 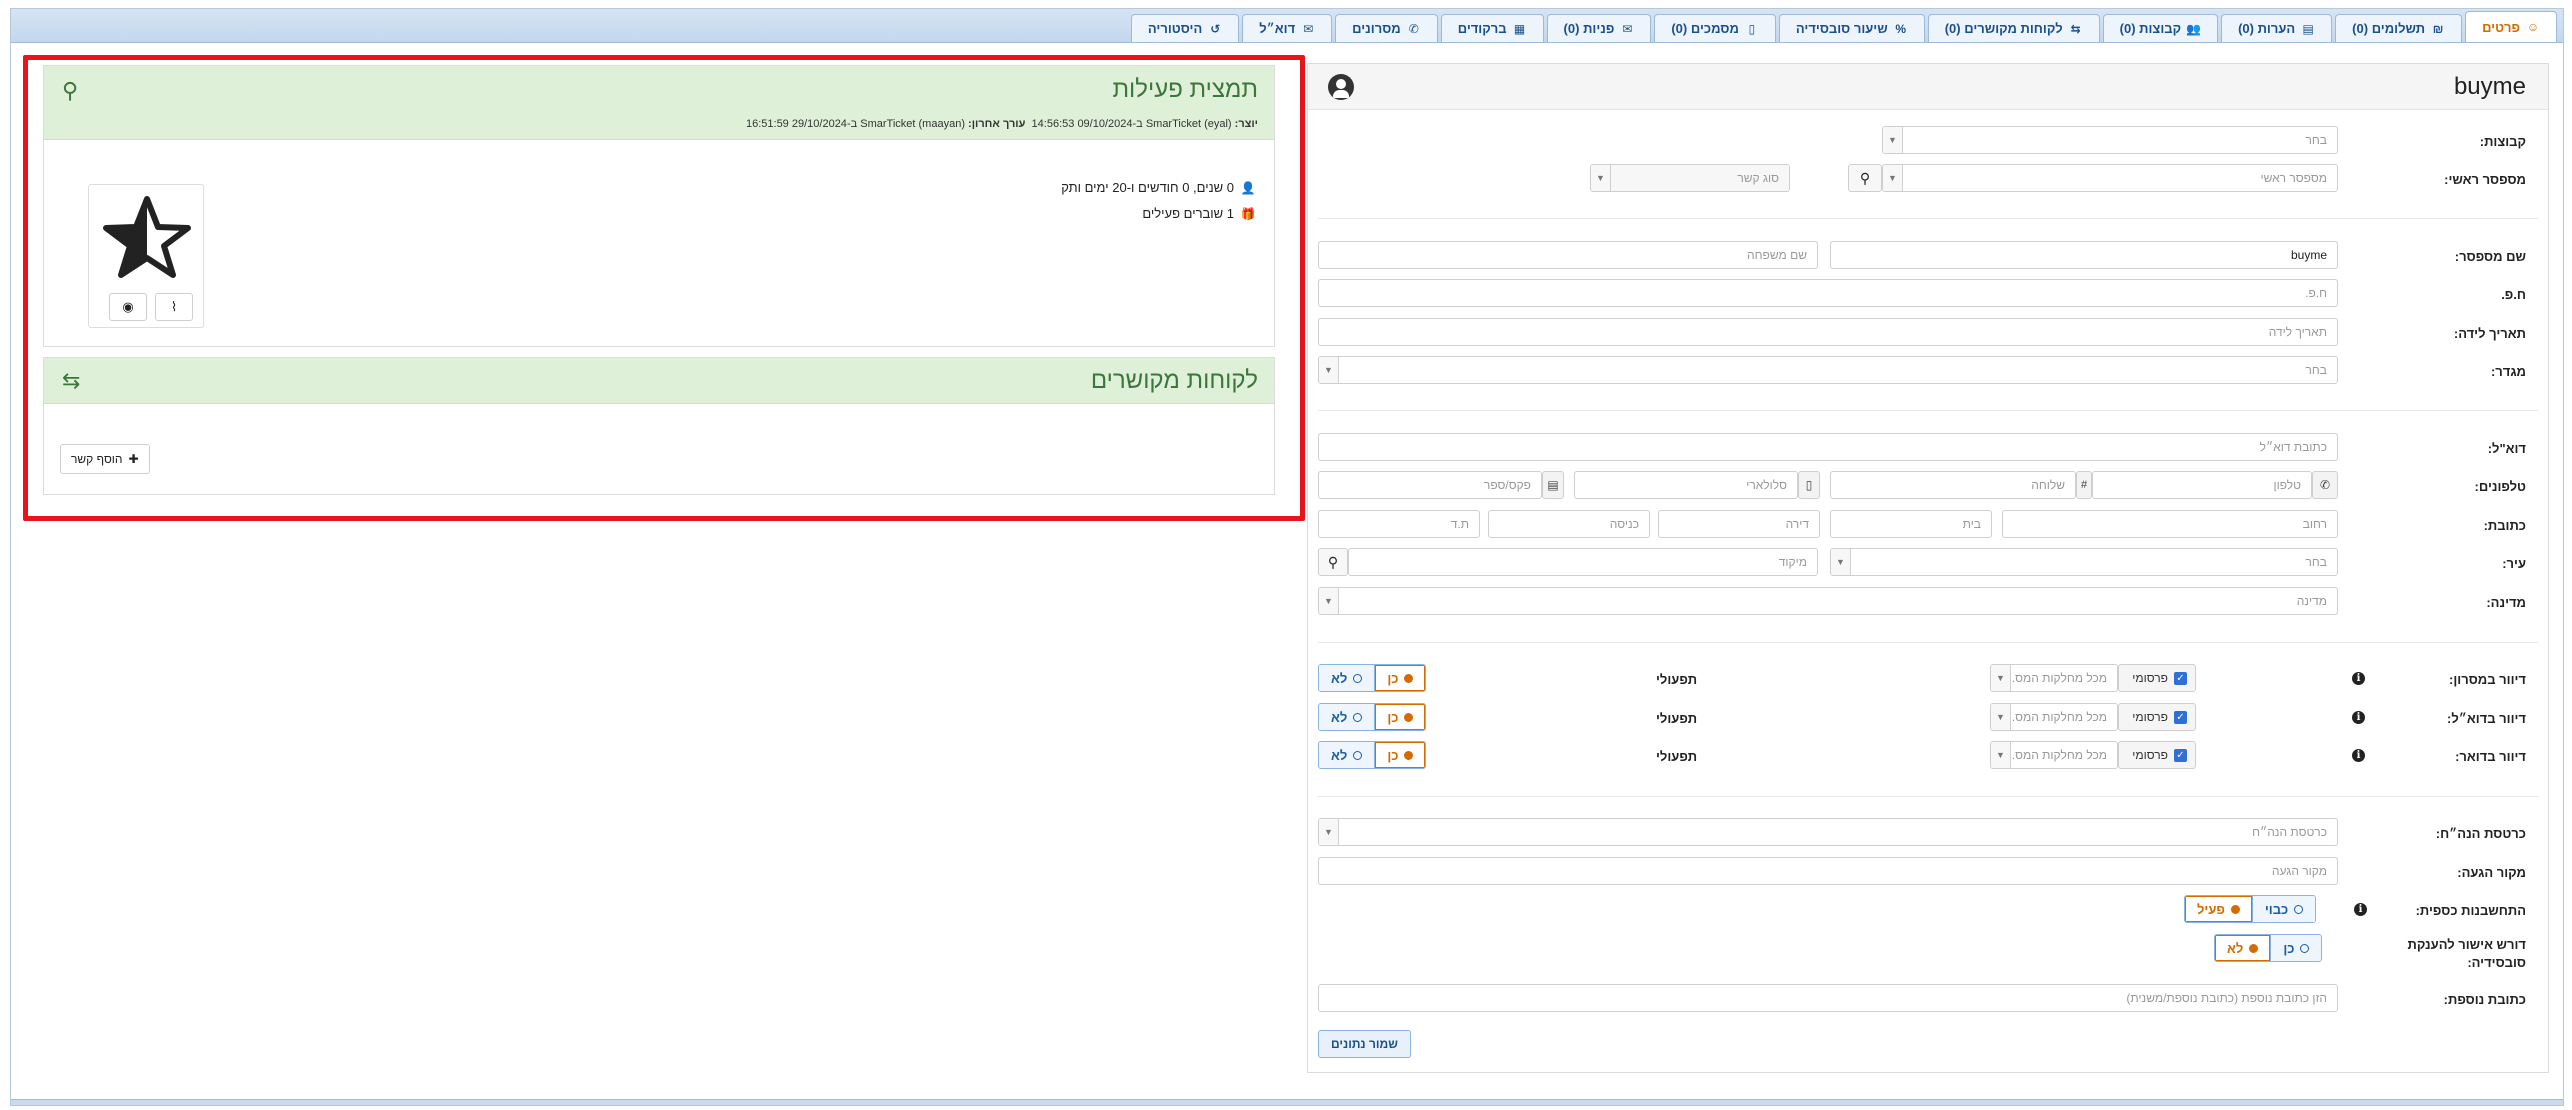 What do you see at coordinates (1248, 213) in the screenshot?
I see `gift-icon: 🎁` at bounding box center [1248, 213].